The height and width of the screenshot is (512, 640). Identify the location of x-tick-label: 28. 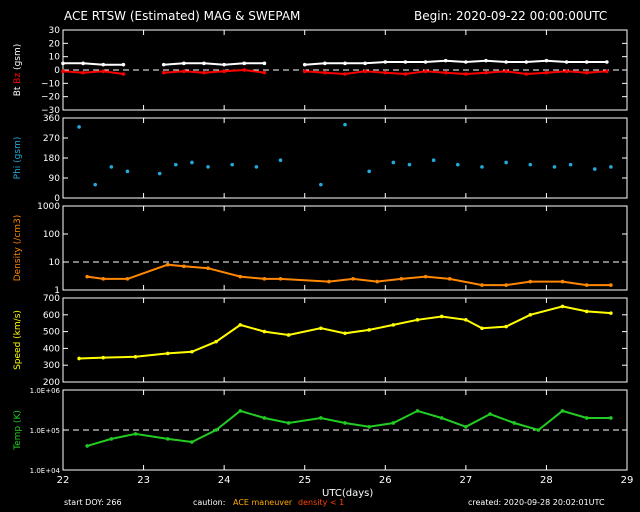
(546, 480).